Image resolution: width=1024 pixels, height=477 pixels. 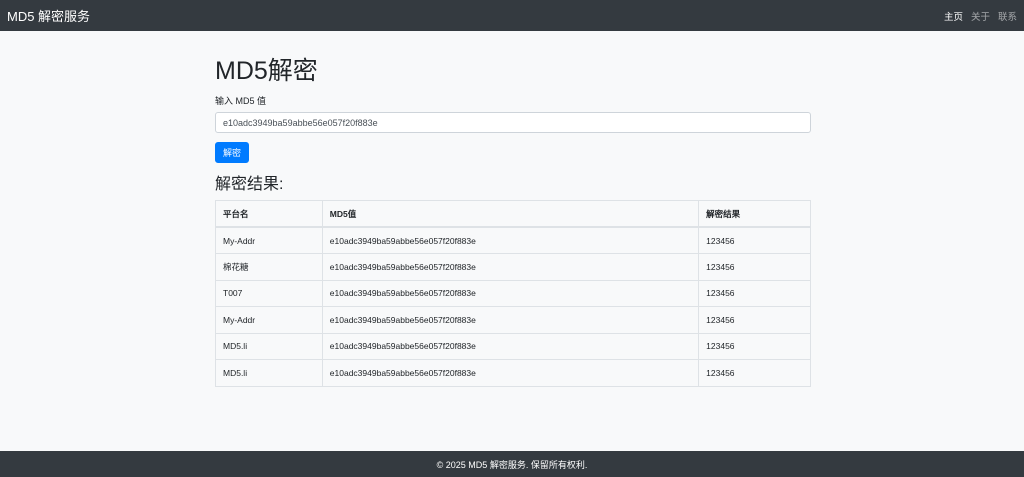 I want to click on md5-input-label: 输入 MD5 值, so click(x=241, y=101).